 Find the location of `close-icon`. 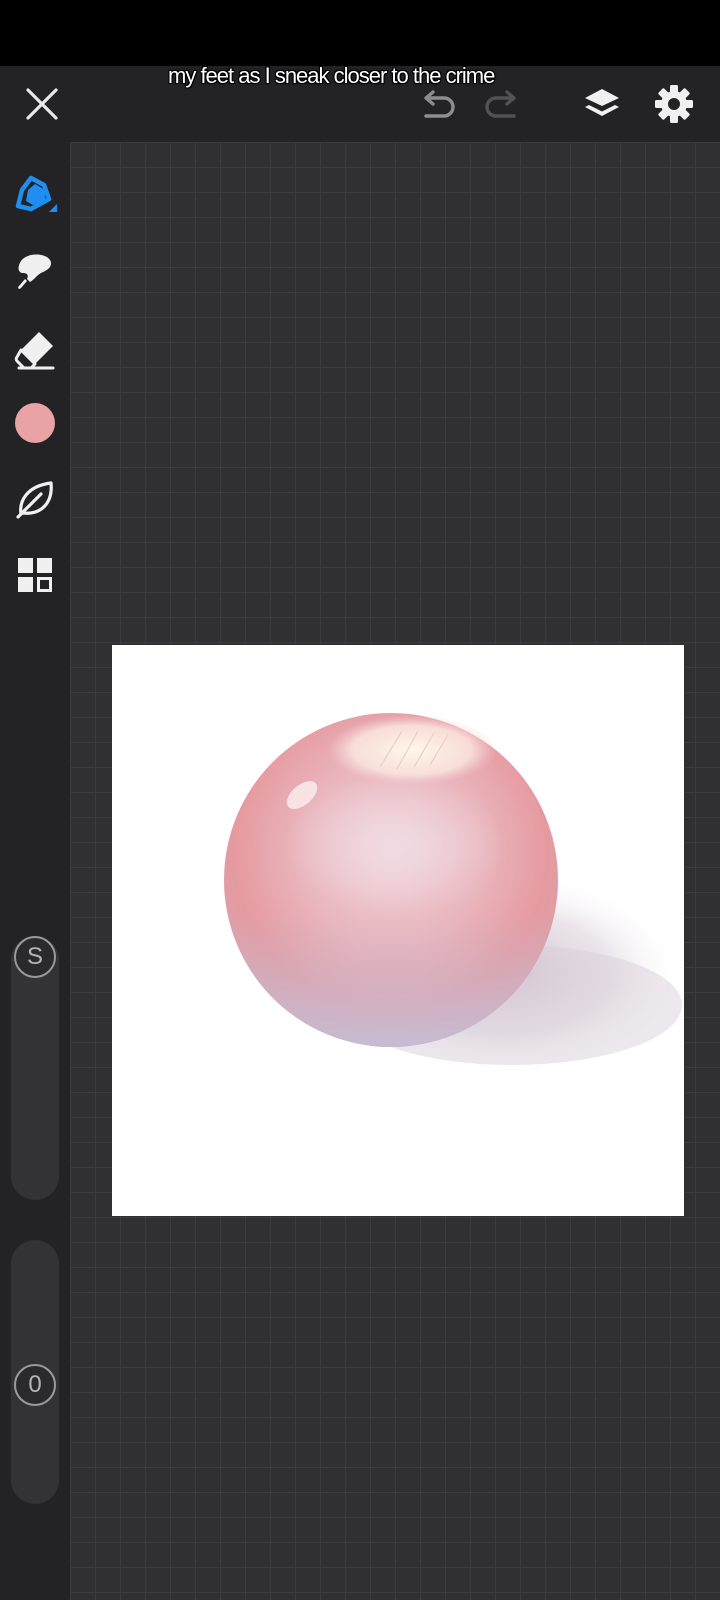

close-icon is located at coordinates (42, 104).